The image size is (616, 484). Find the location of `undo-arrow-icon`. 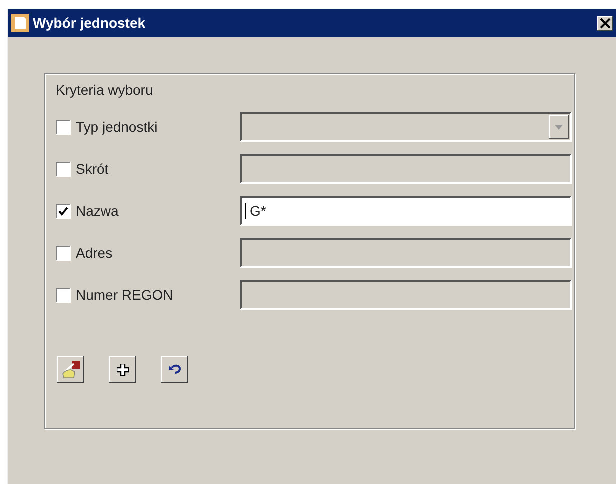

undo-arrow-icon is located at coordinates (175, 369).